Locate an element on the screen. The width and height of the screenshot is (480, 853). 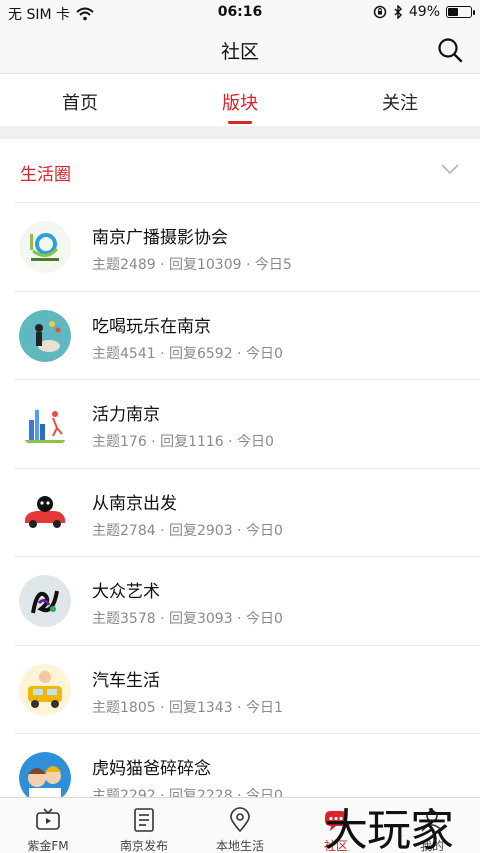
location-pin-icon is located at coordinates (240, 820).